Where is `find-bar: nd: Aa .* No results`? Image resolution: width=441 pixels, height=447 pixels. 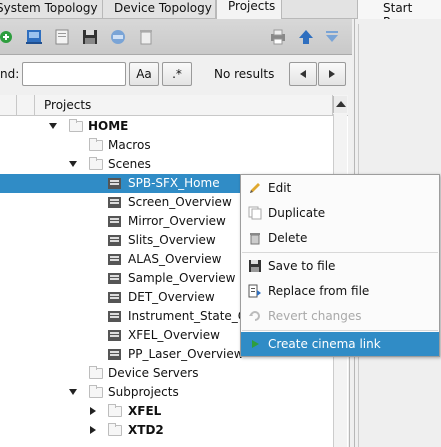
find-bar: nd: Aa .* No results is located at coordinates (176, 74).